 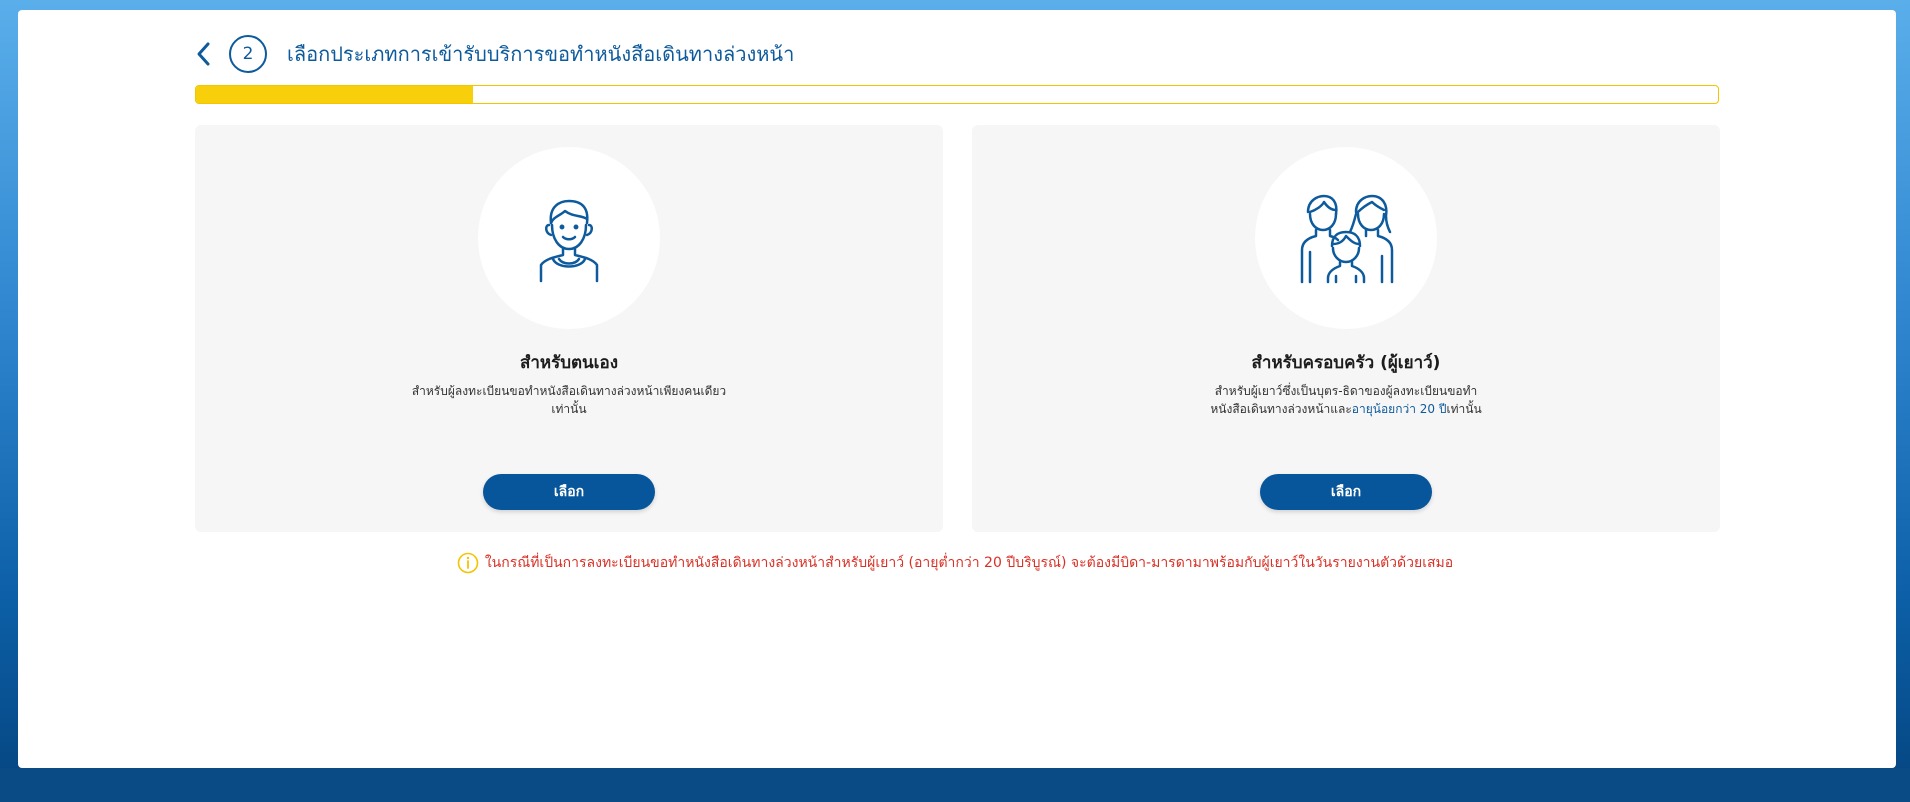 I want to click on step-number: 2, so click(x=248, y=54).